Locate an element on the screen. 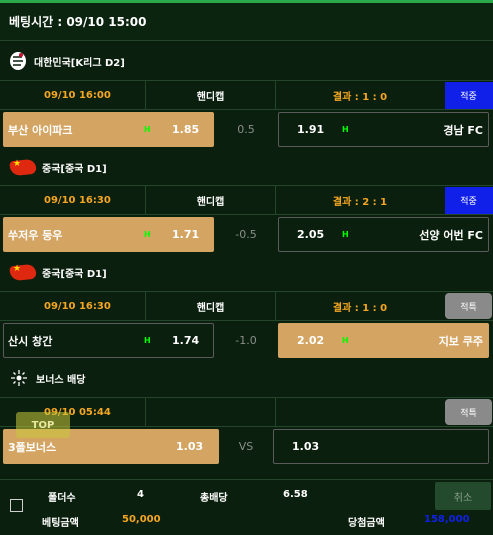  home-team-name: 쑤저우 둥우 is located at coordinates (35, 235).